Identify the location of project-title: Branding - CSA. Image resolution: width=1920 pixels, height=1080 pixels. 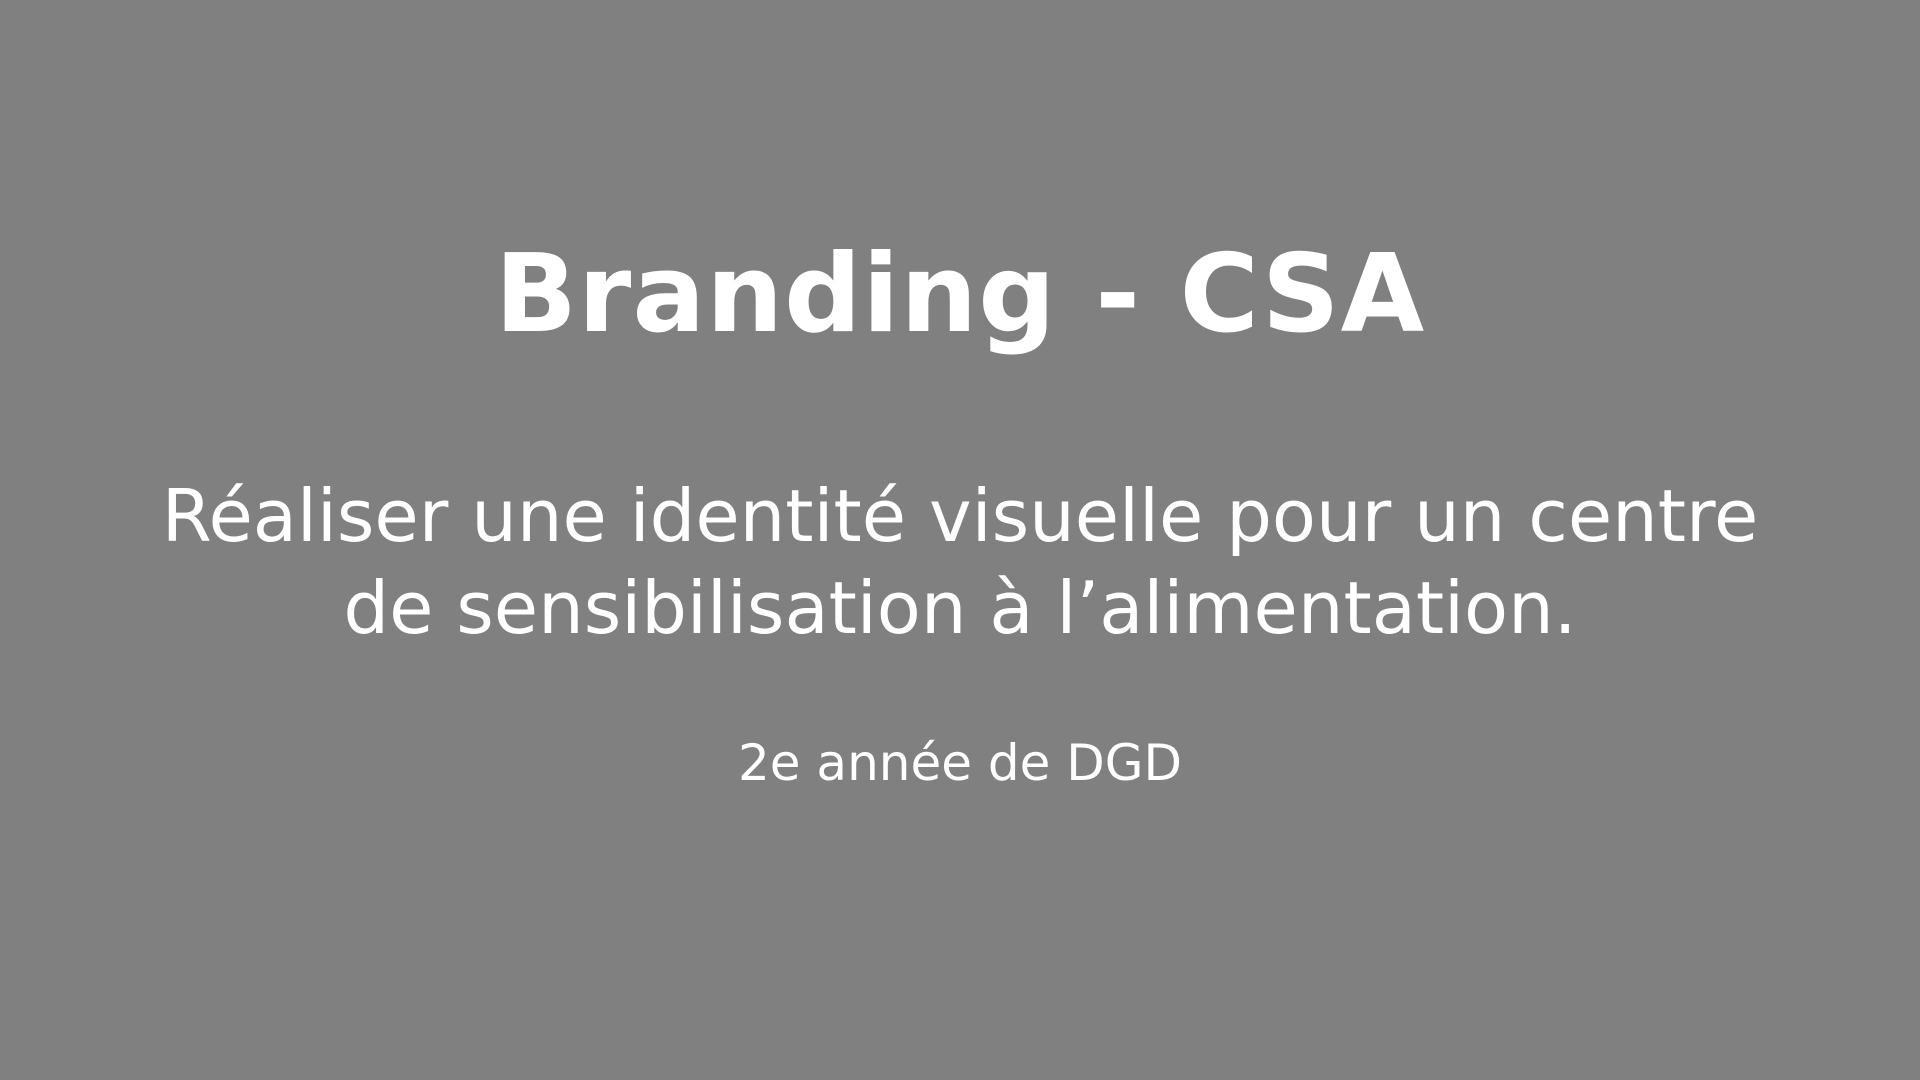
(960, 294).